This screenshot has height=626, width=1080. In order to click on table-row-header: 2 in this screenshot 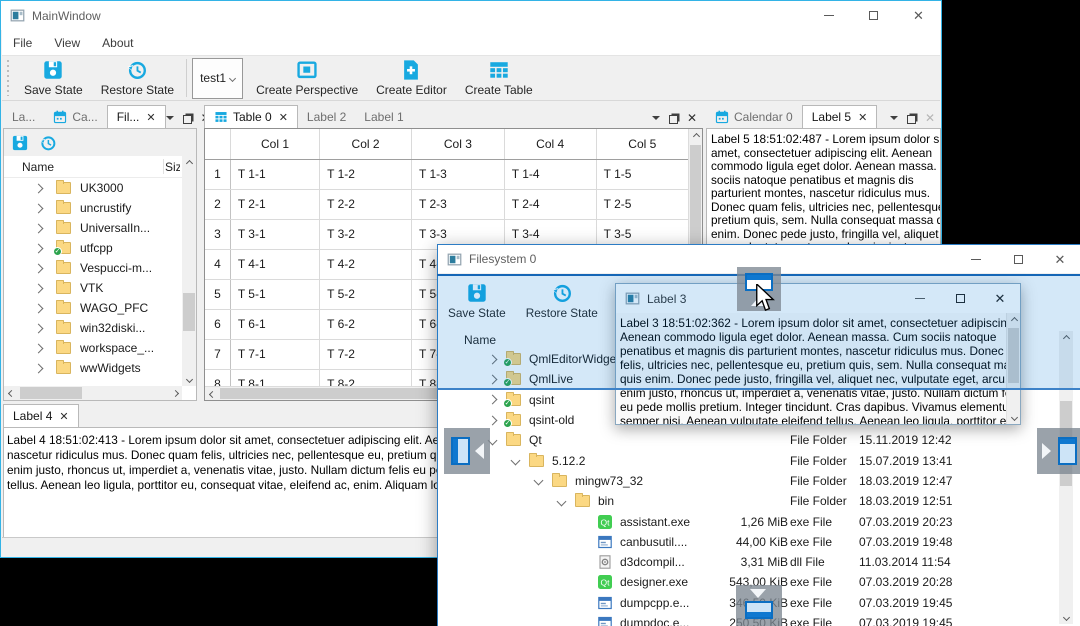, I will do `click(218, 204)`.